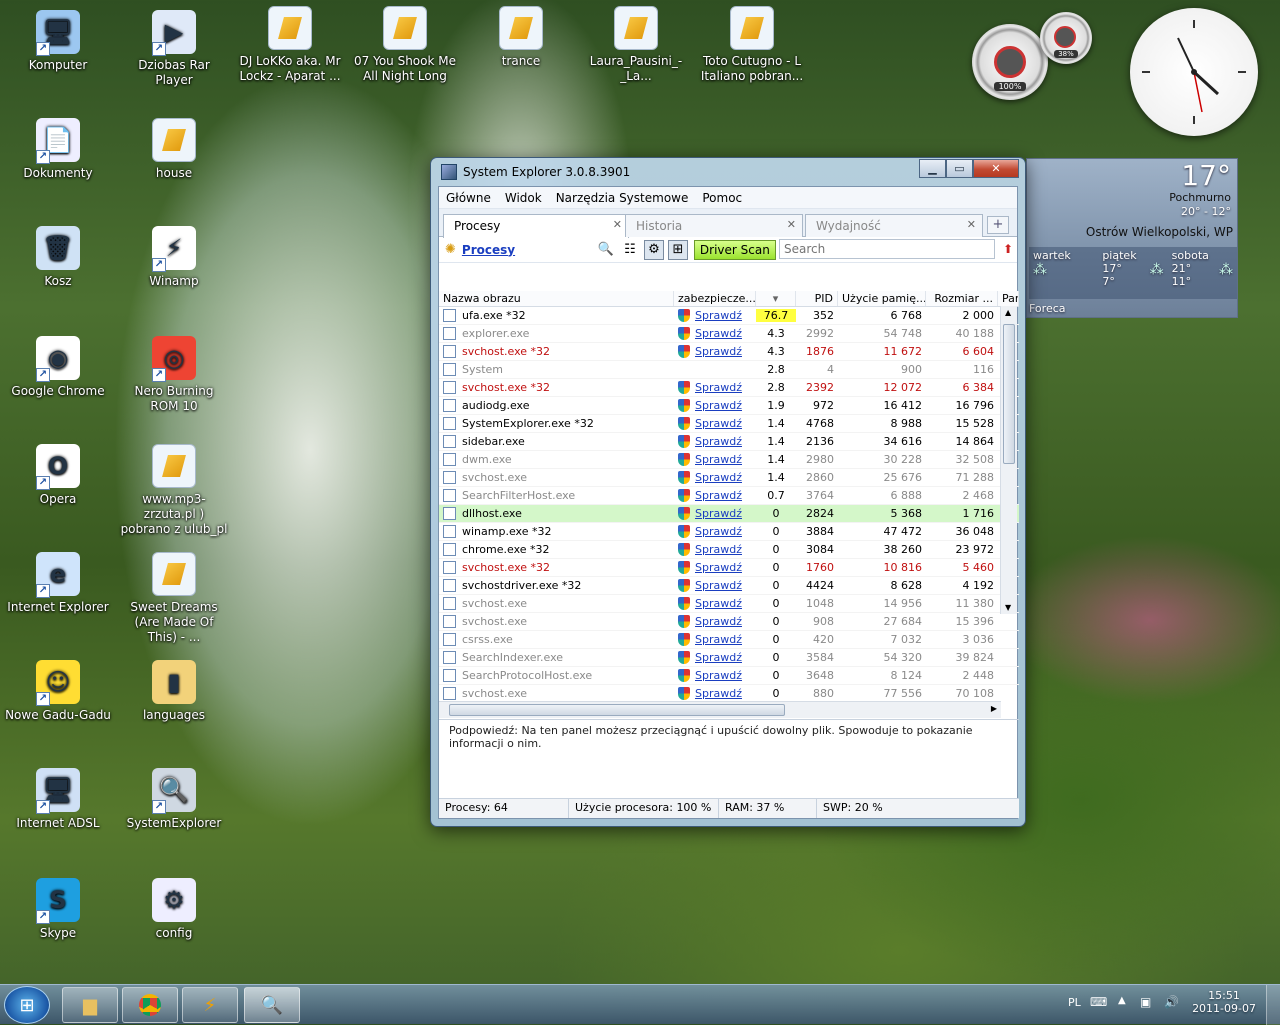 The height and width of the screenshot is (1025, 1280). Describe the element at coordinates (776, 298) in the screenshot. I see `col-cpu: ▾` at that location.